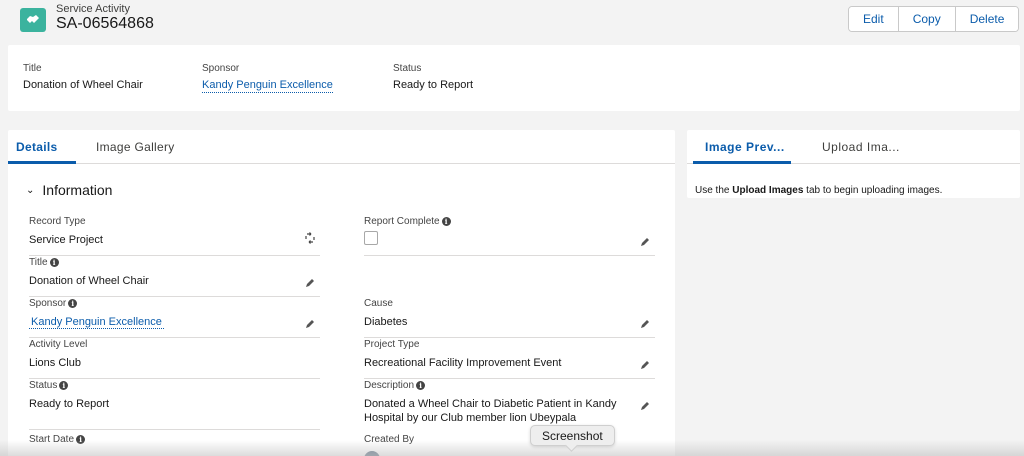  I want to click on delete-button: Delete, so click(987, 19).